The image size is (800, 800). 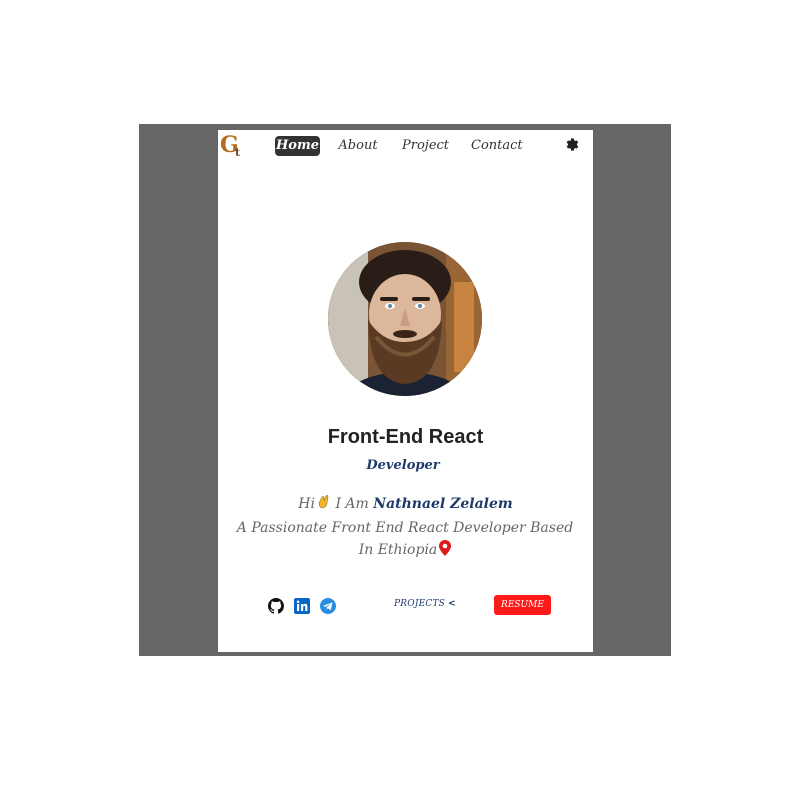 I want to click on top-nav: Home About Project Contact, so click(x=405, y=146).